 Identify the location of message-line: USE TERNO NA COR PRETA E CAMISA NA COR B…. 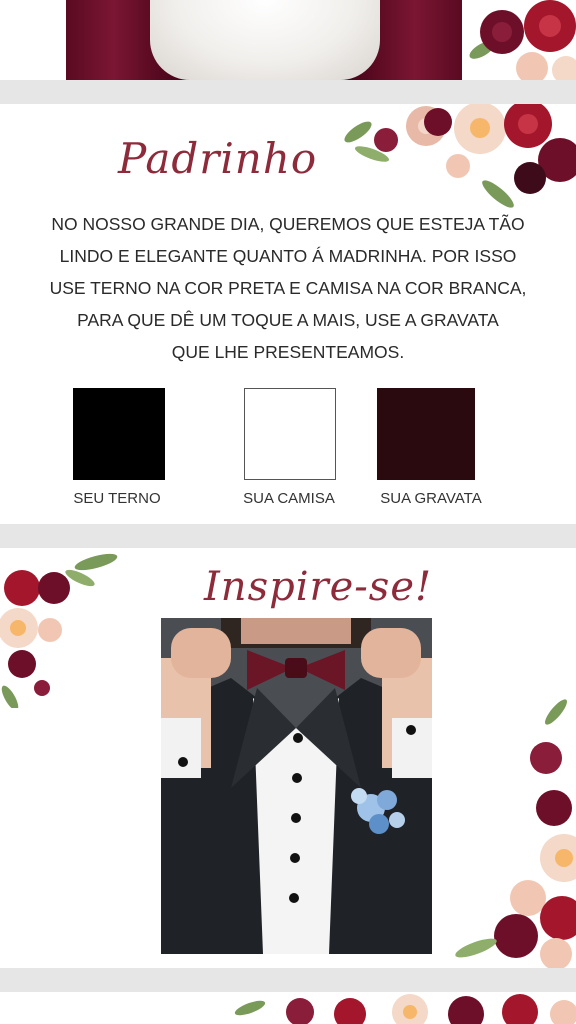
(288, 288).